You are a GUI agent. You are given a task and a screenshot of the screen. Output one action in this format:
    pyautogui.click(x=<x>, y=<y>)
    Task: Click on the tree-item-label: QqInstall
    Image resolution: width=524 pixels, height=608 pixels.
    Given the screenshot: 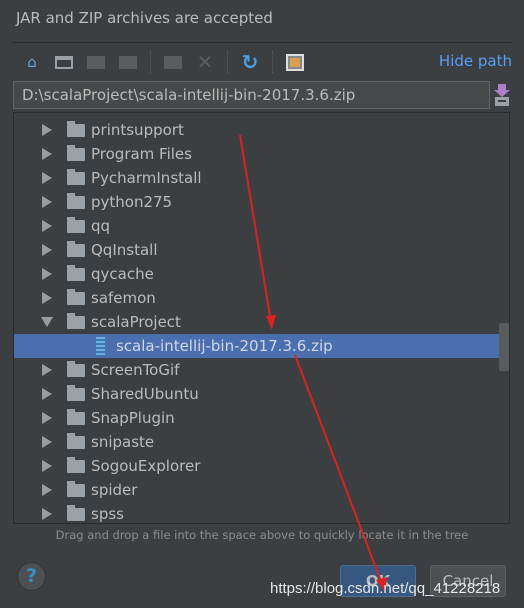 What is the action you would take?
    pyautogui.click(x=124, y=250)
    